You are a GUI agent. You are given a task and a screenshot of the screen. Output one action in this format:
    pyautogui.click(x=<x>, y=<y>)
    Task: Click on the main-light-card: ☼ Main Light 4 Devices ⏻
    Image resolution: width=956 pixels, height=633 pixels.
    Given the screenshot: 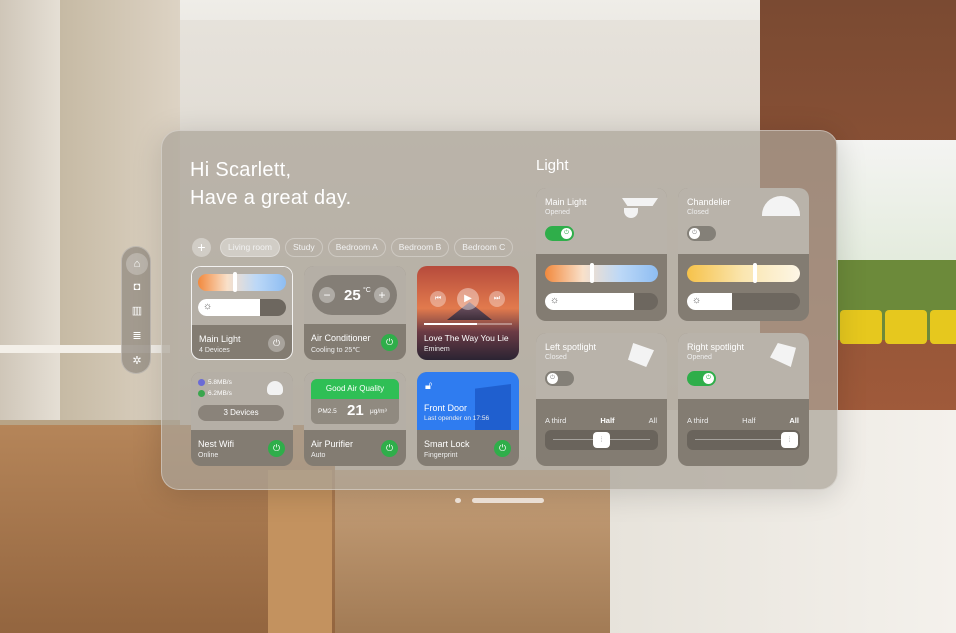 What is the action you would take?
    pyautogui.click(x=242, y=313)
    